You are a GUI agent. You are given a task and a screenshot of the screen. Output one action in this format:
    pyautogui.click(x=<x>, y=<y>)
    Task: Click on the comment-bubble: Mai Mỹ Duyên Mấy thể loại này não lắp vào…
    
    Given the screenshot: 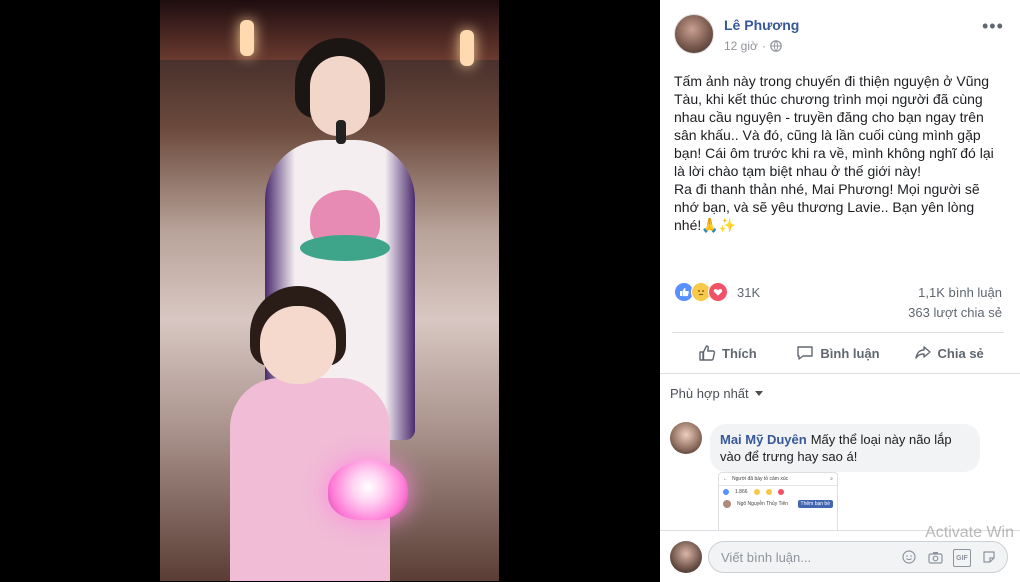 What is the action you would take?
    pyautogui.click(x=845, y=448)
    